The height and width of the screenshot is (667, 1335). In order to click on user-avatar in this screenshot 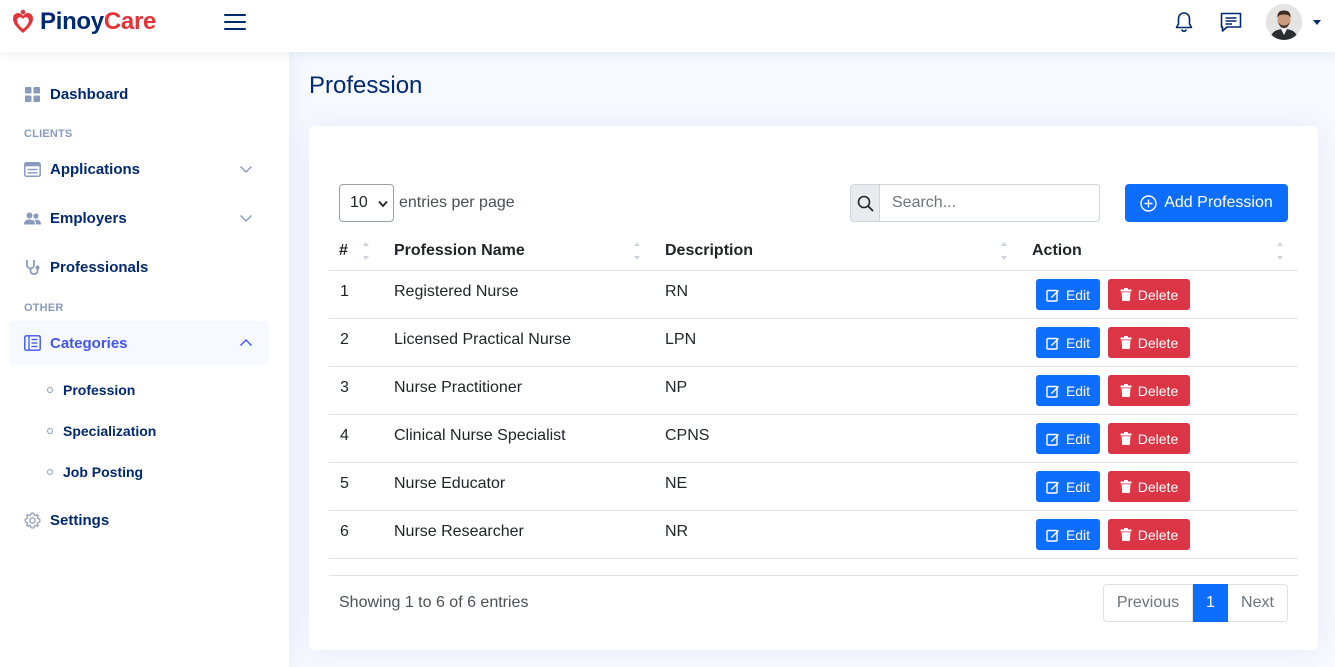, I will do `click(1284, 22)`.